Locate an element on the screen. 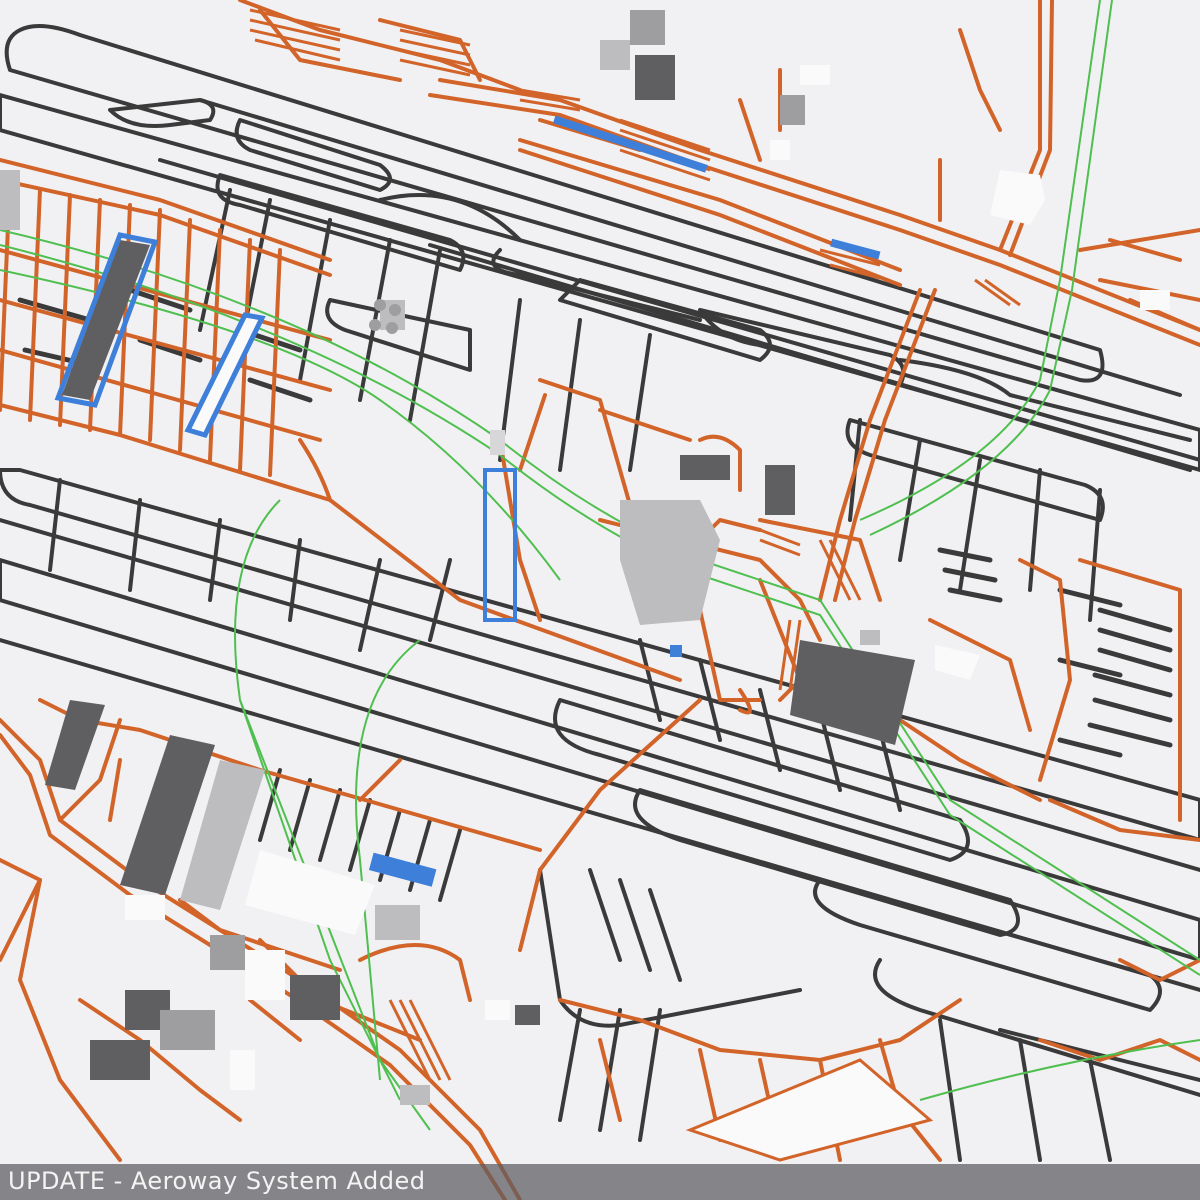  hangar is located at coordinates (780, 490).